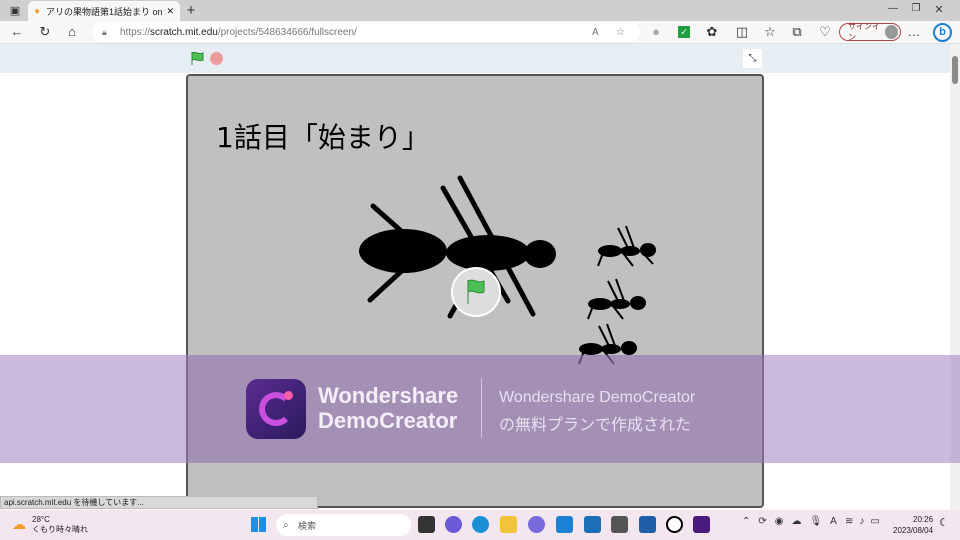 The image size is (960, 540). What do you see at coordinates (508, 524) in the screenshot?
I see `file-explorer-icon` at bounding box center [508, 524].